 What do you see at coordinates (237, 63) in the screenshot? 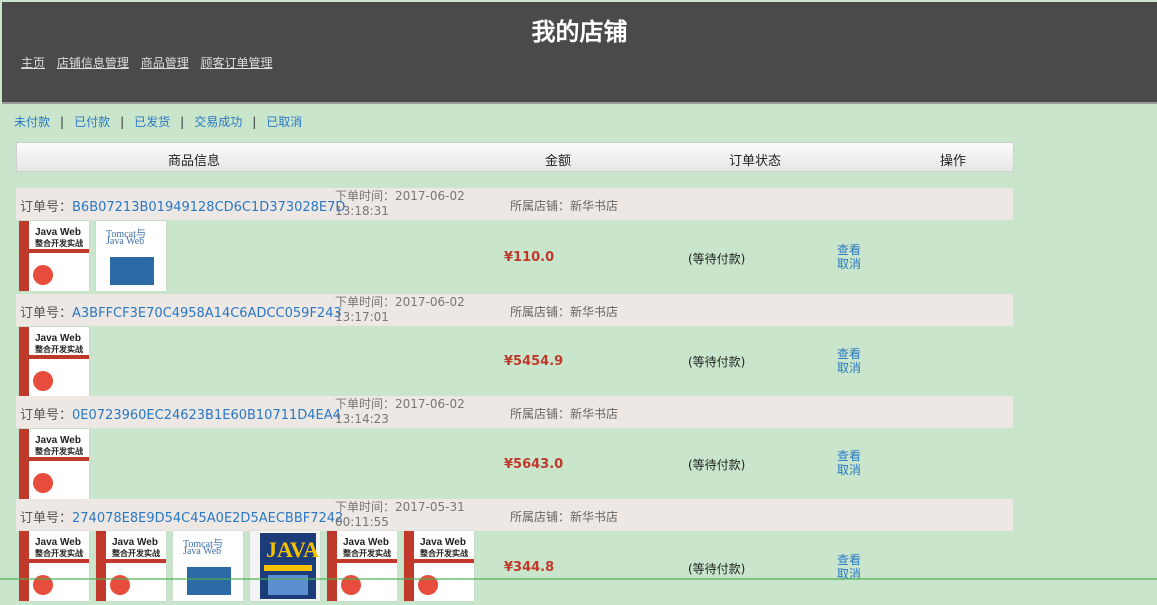
I see `nav-orders-link: 顾客订单管理` at bounding box center [237, 63].